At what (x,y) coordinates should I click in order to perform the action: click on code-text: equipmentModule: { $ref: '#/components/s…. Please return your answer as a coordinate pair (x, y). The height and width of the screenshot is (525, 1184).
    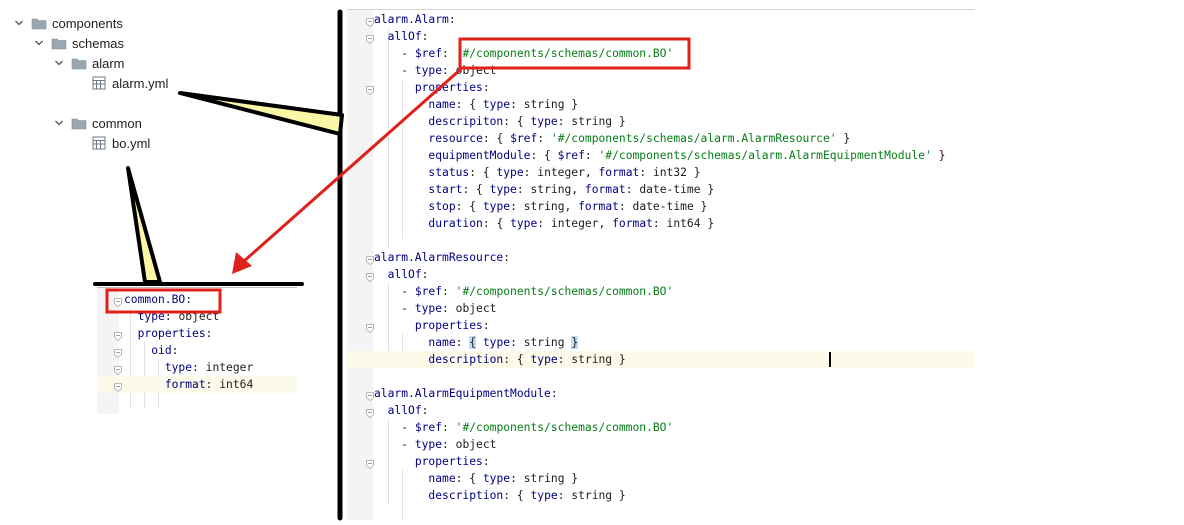
    Looking at the image, I should click on (659, 155).